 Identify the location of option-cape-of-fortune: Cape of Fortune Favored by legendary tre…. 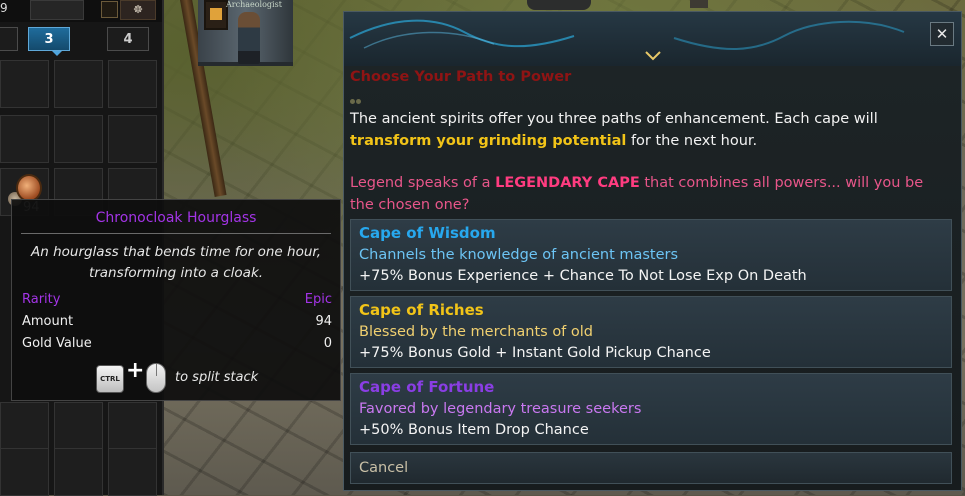
(651, 409).